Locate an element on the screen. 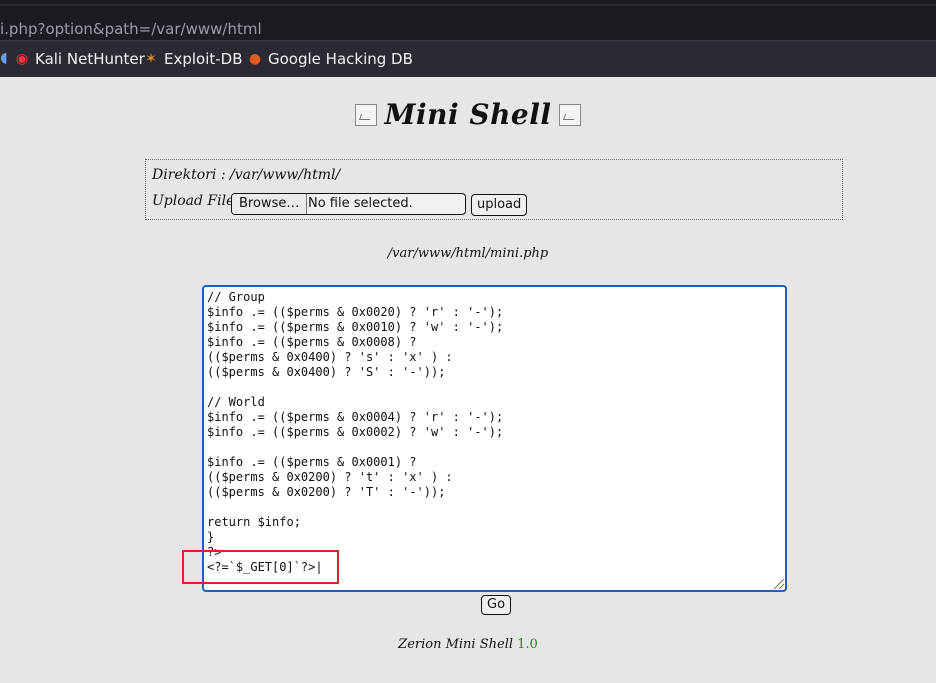 The image size is (936, 683). address-url: i.php?option&path=/var/www/html is located at coordinates (131, 29).